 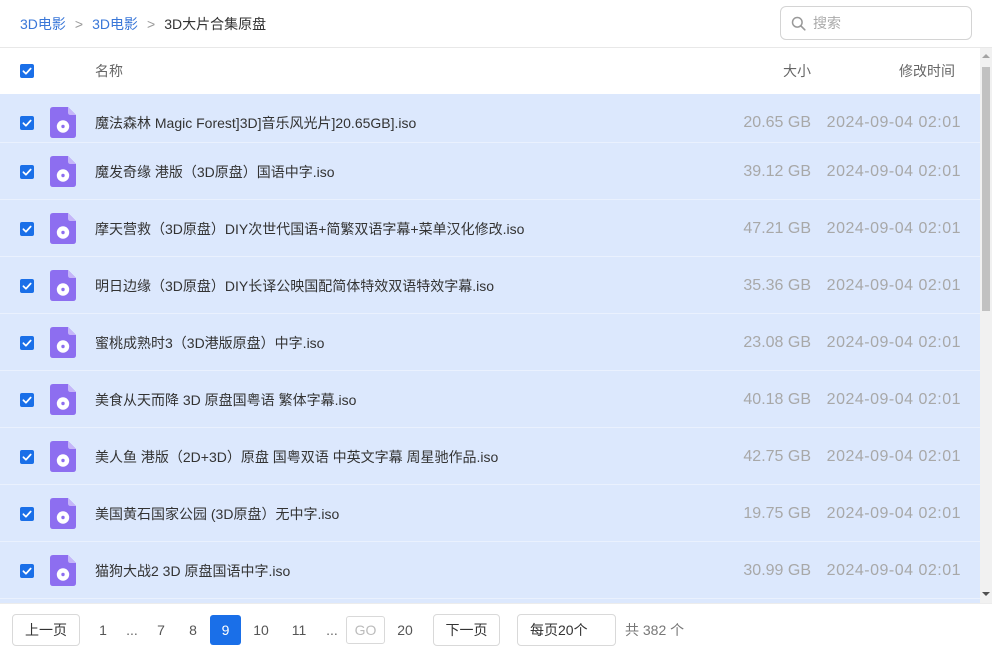 I want to click on file-size: 35.36 GB, so click(x=777, y=285).